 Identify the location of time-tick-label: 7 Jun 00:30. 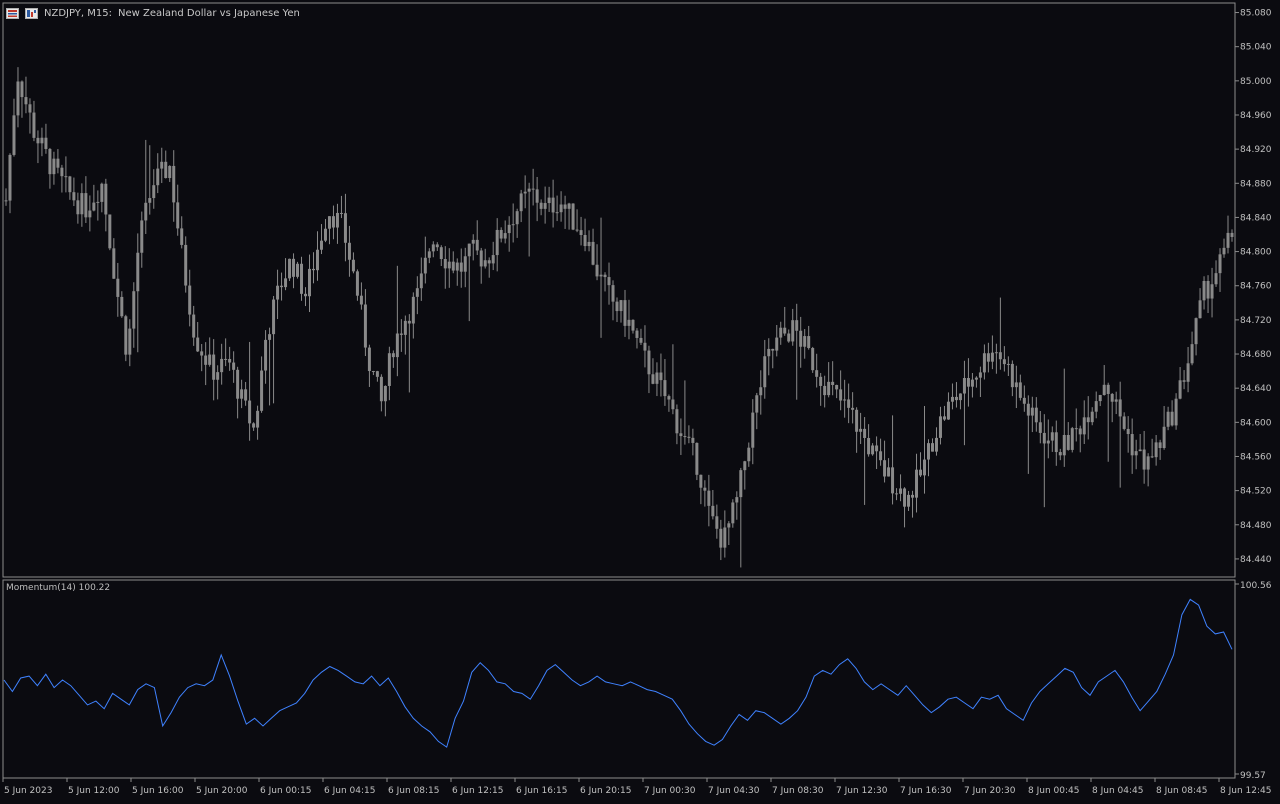
(670, 791).